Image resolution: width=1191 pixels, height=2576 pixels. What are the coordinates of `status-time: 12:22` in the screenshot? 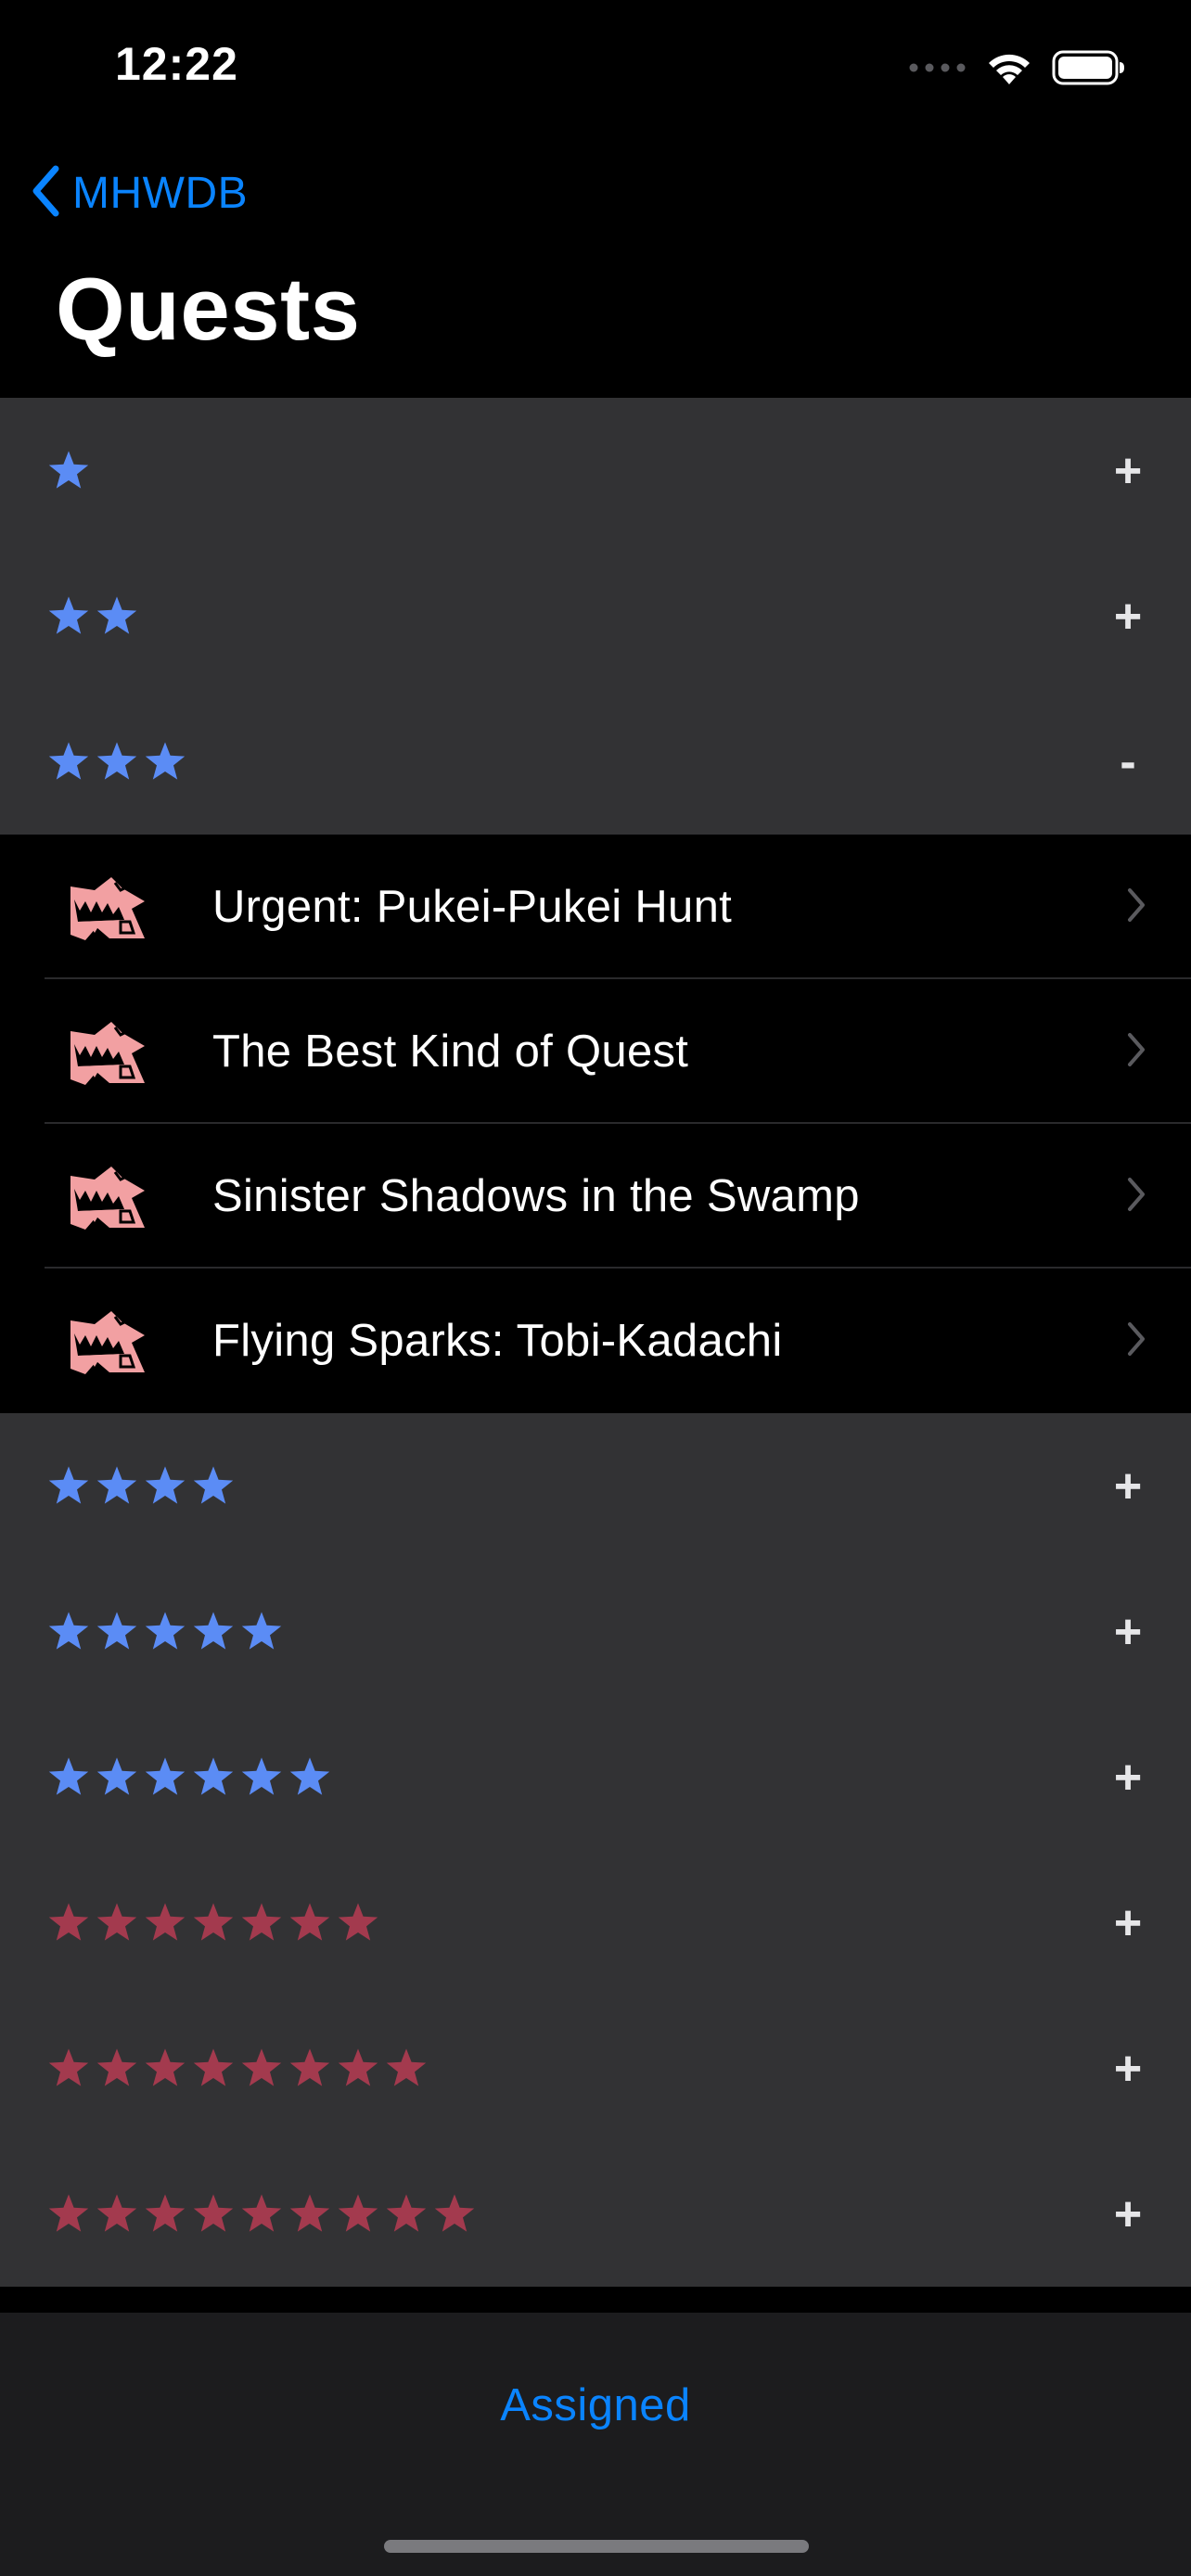 It's located at (177, 64).